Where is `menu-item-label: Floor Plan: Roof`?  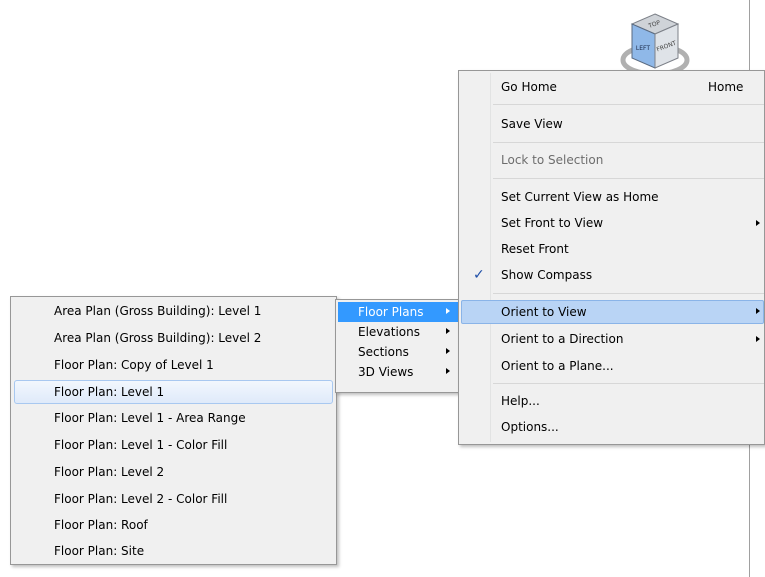 menu-item-label: Floor Plan: Roof is located at coordinates (101, 525).